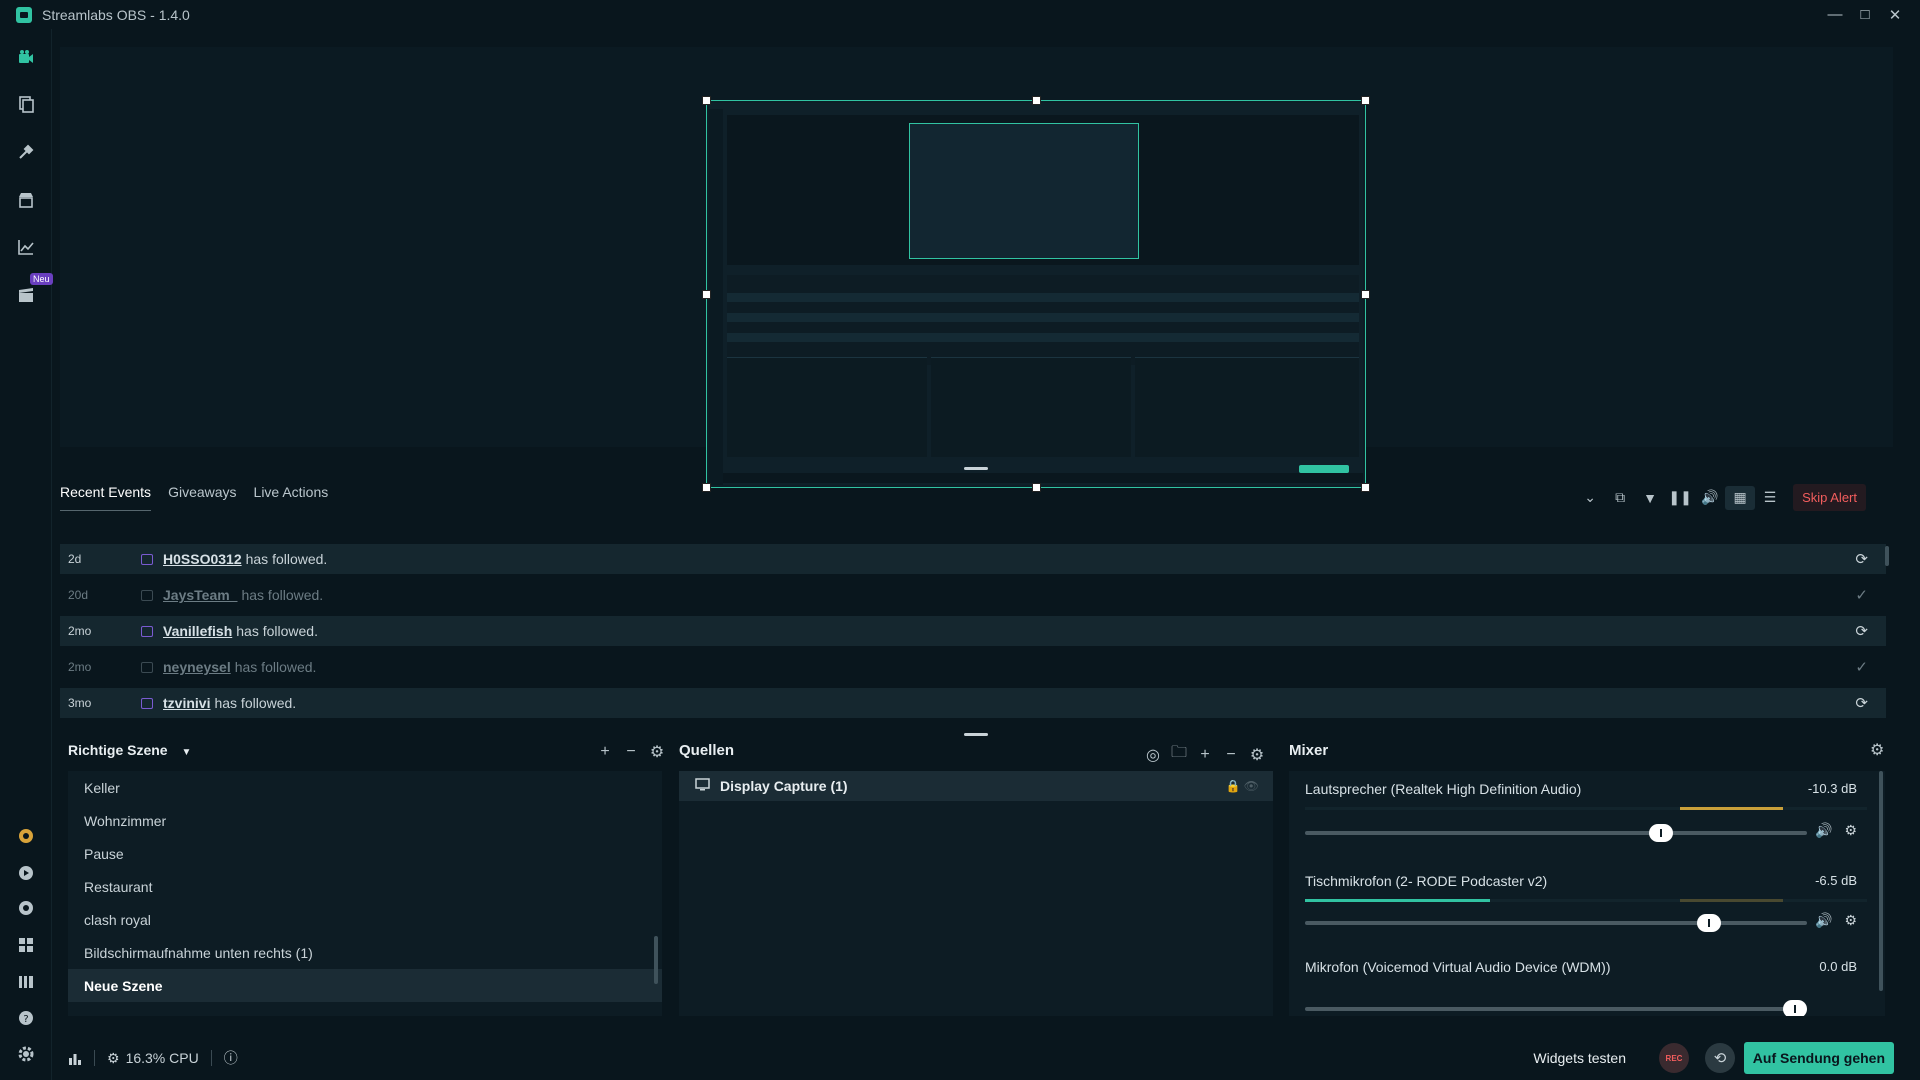 Image resolution: width=1920 pixels, height=1080 pixels. Describe the element at coordinates (1620, 498) in the screenshot. I see `popout-icon: ⧉` at that location.